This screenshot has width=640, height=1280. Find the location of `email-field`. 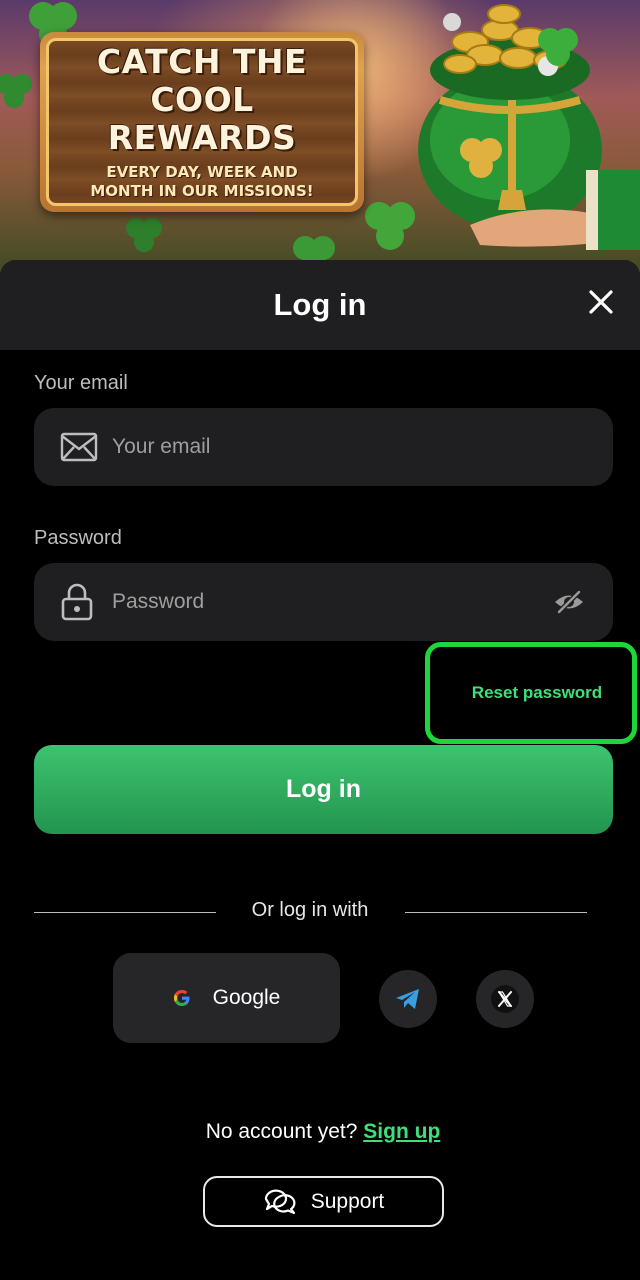

email-field is located at coordinates (323, 447).